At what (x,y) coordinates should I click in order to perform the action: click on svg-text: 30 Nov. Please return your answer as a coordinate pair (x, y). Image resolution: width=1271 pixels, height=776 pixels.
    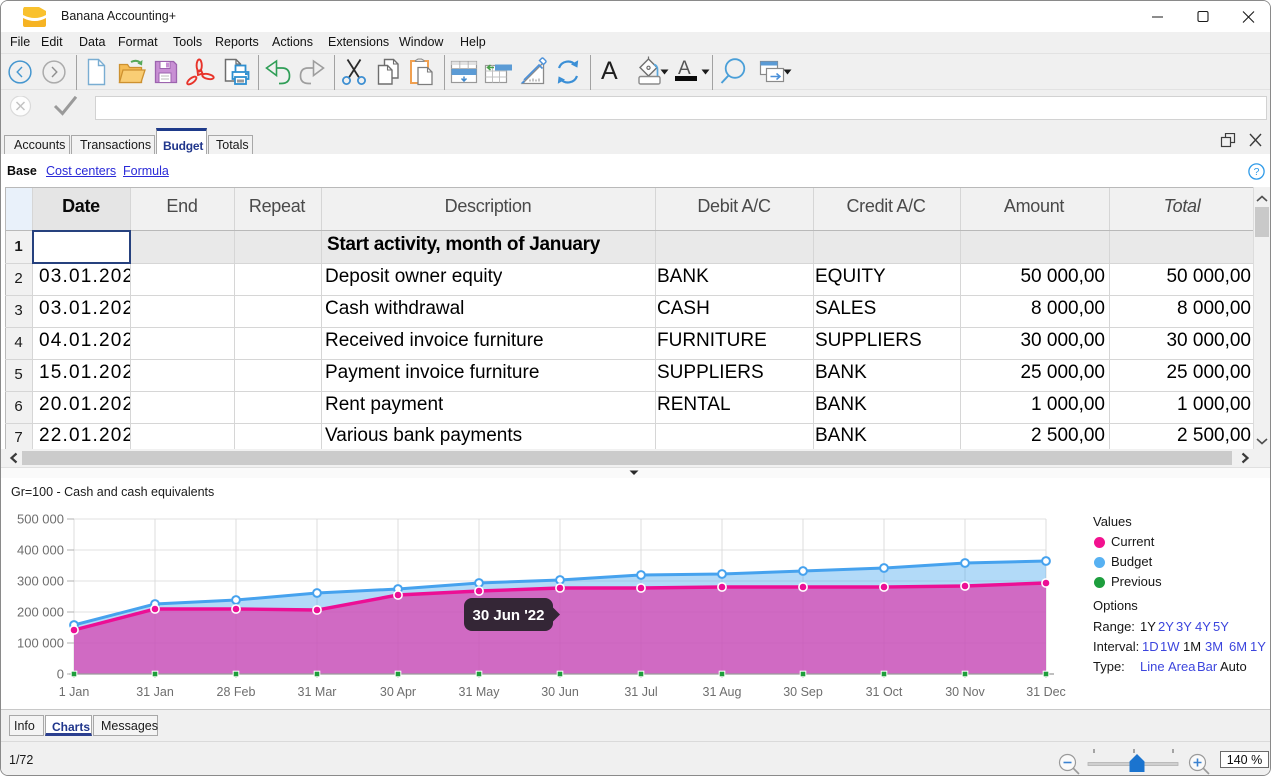
    Looking at the image, I should click on (965, 692).